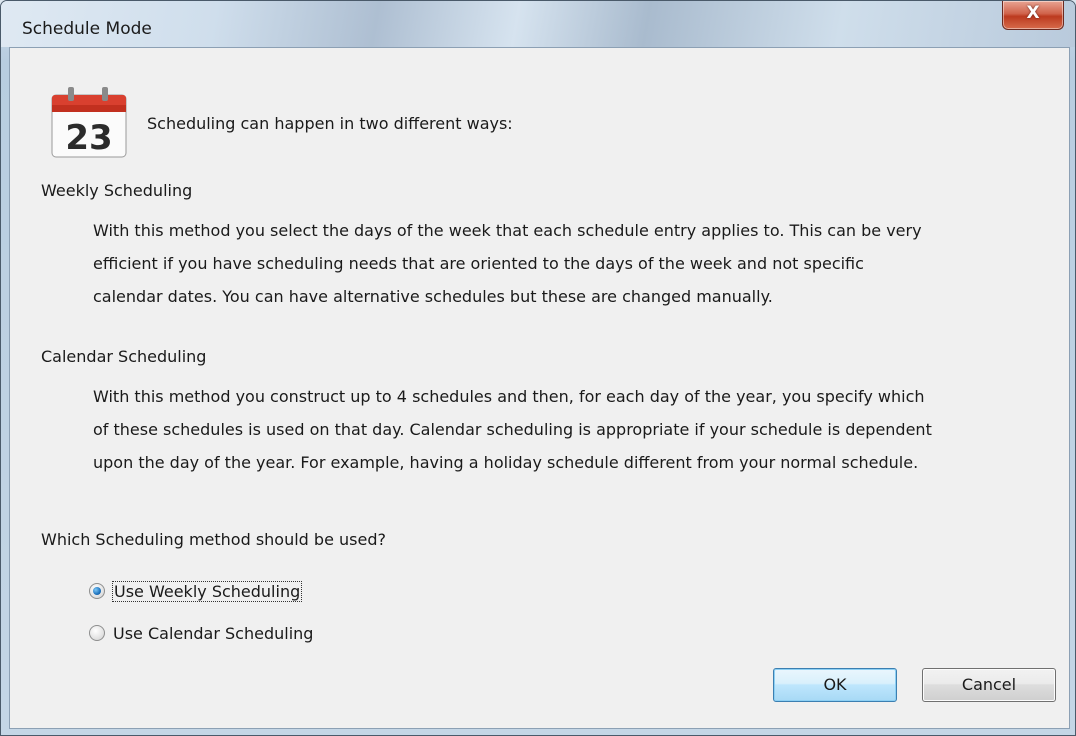 The height and width of the screenshot is (736, 1076). What do you see at coordinates (124, 356) in the screenshot?
I see `calendar-heading: Calendar Scheduling` at bounding box center [124, 356].